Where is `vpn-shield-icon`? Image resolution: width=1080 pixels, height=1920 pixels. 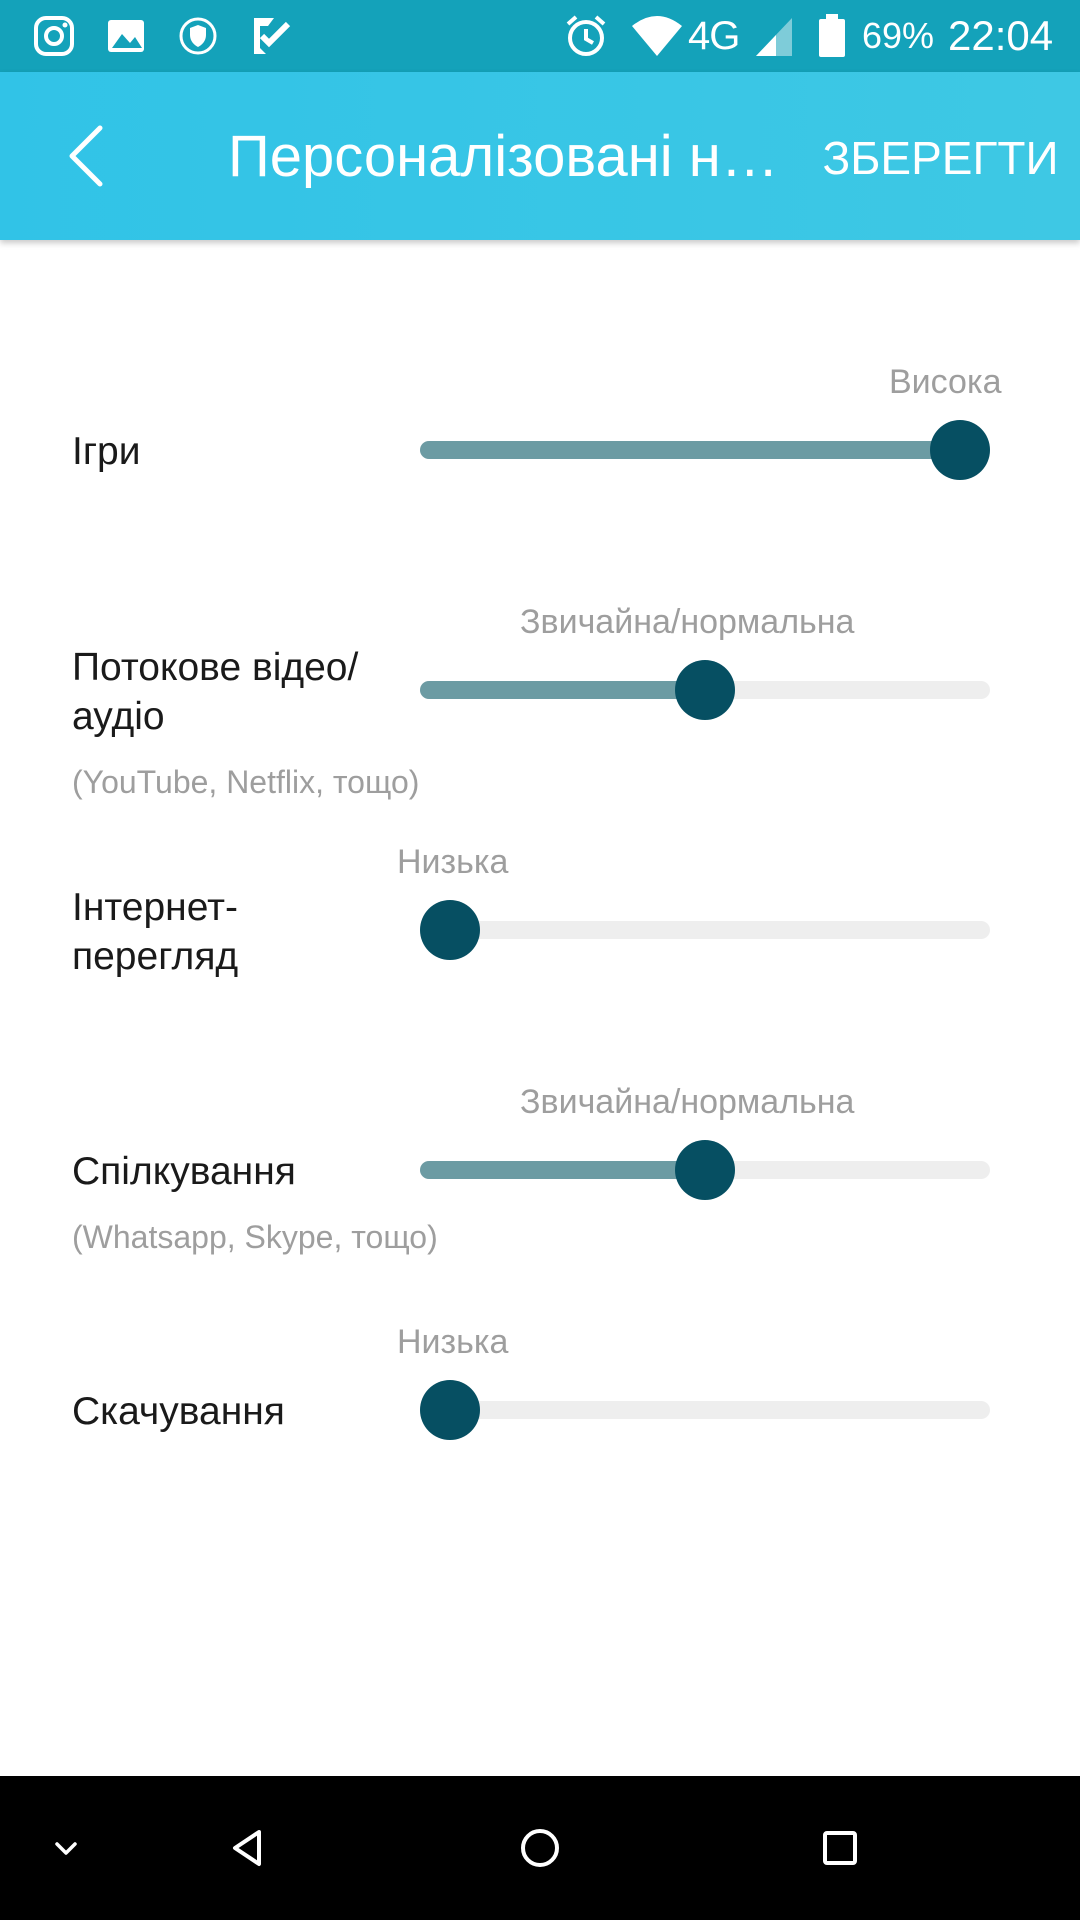 vpn-shield-icon is located at coordinates (198, 36).